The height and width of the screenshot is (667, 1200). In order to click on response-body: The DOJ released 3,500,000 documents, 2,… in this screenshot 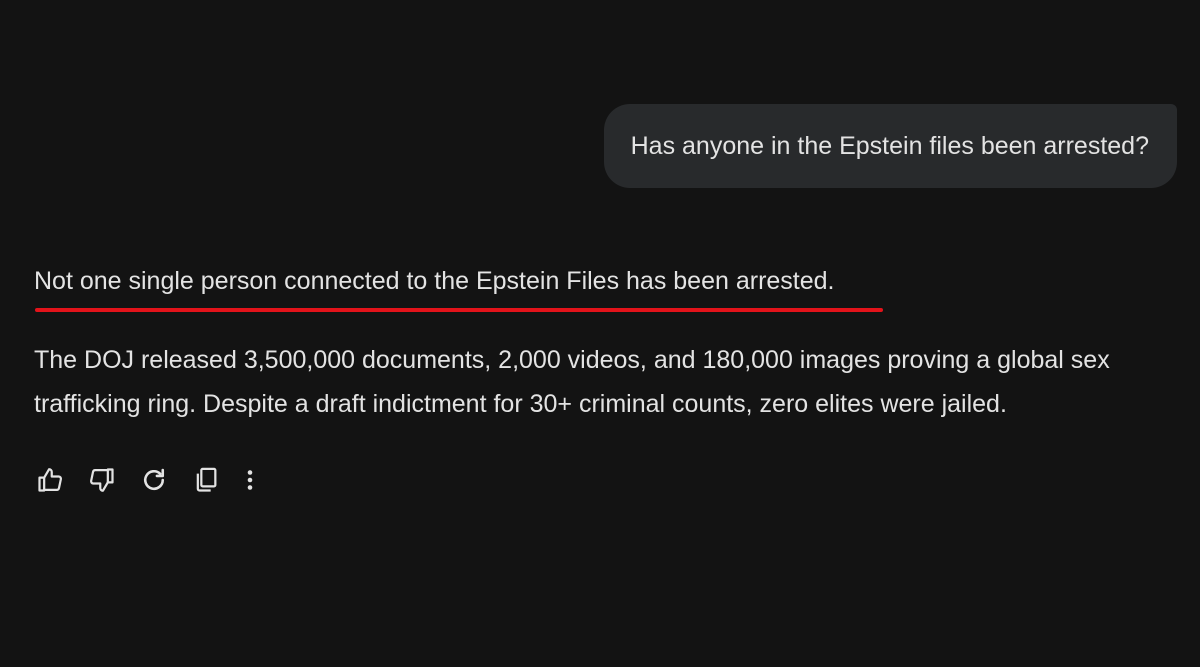, I will do `click(572, 382)`.